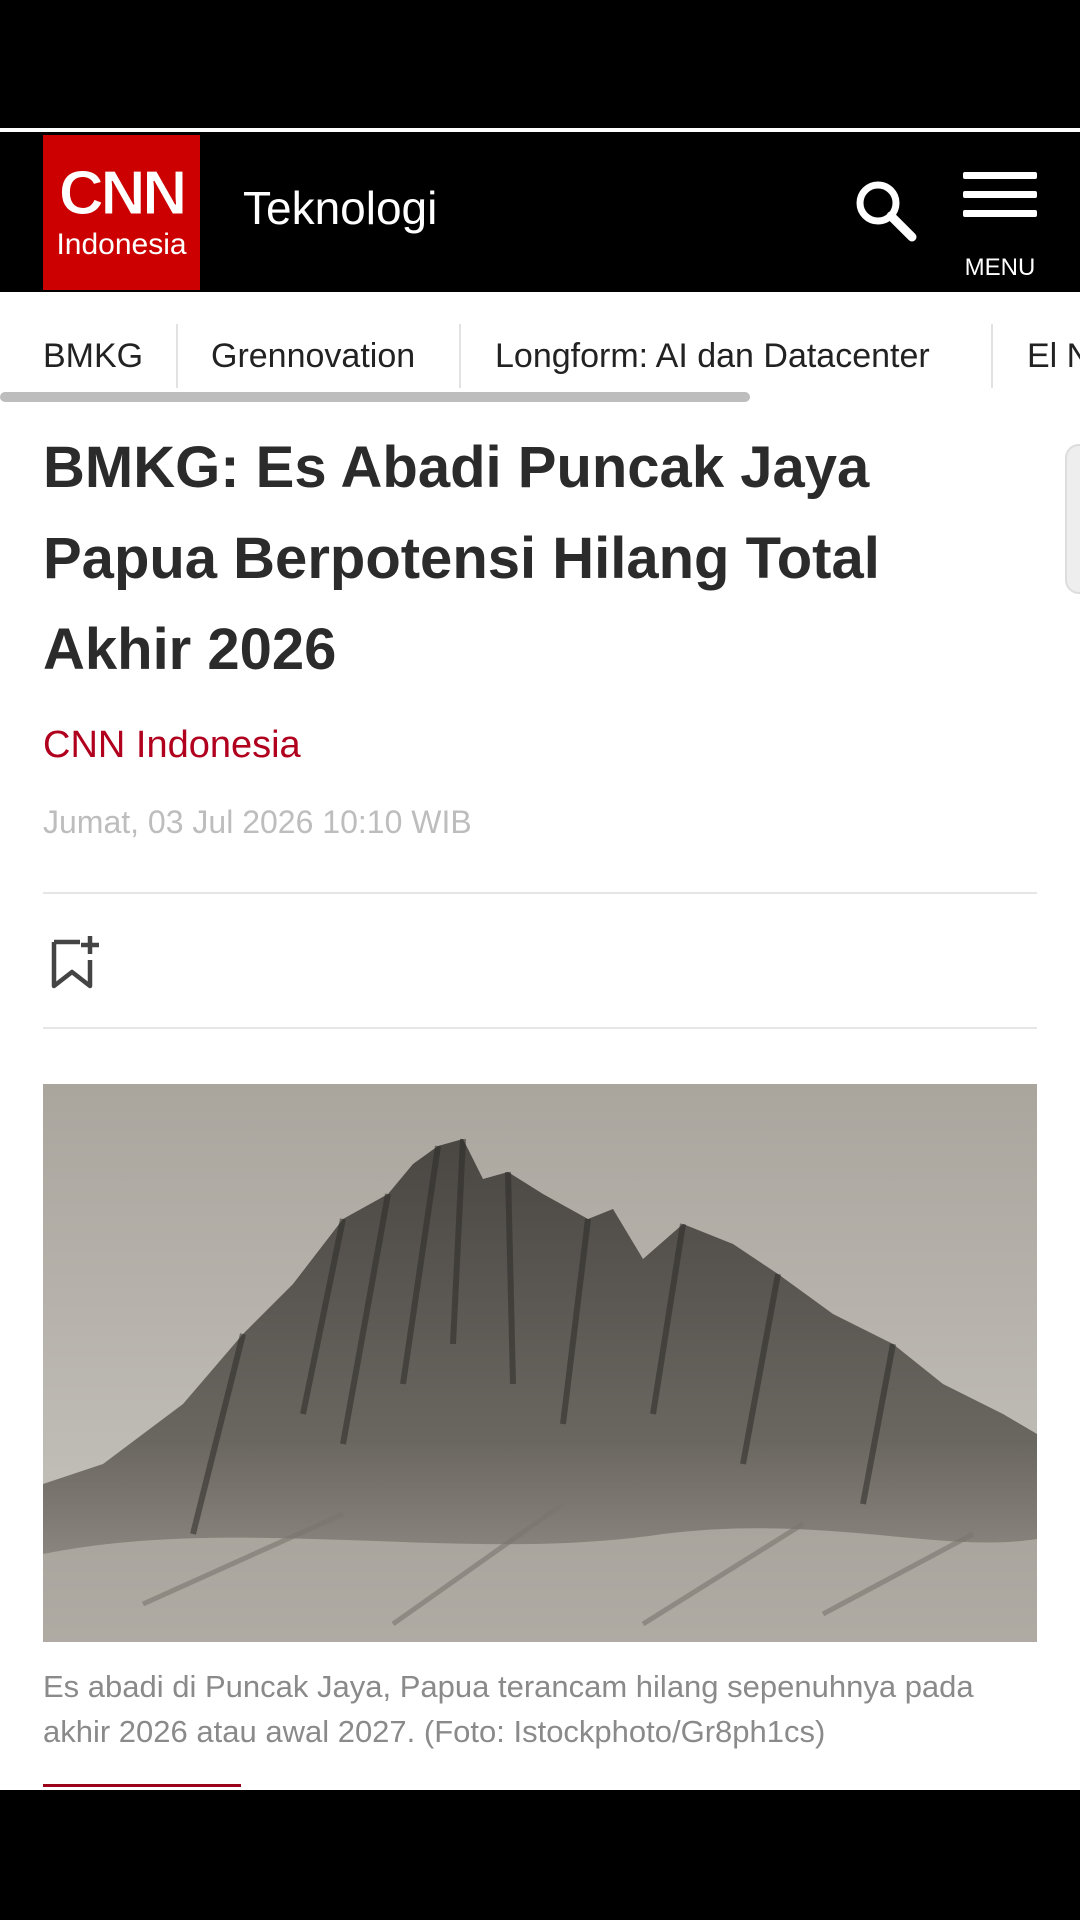 The width and height of the screenshot is (1080, 1920). I want to click on article-author: CNN Indonesia, so click(172, 745).